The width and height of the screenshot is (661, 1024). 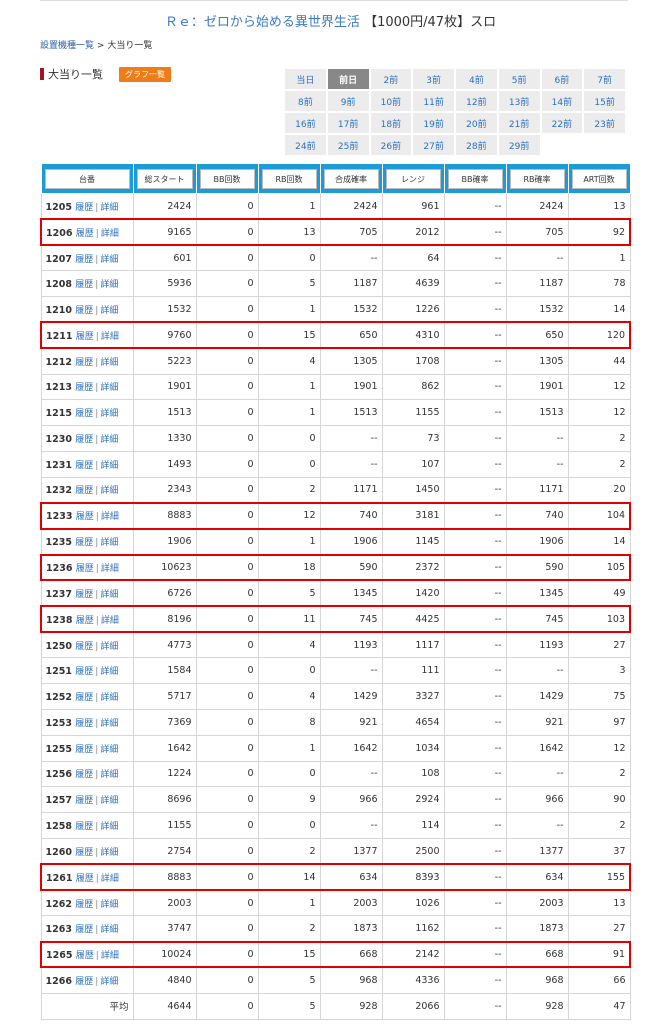 What do you see at coordinates (433, 123) in the screenshot?
I see `day-tab: 19前` at bounding box center [433, 123].